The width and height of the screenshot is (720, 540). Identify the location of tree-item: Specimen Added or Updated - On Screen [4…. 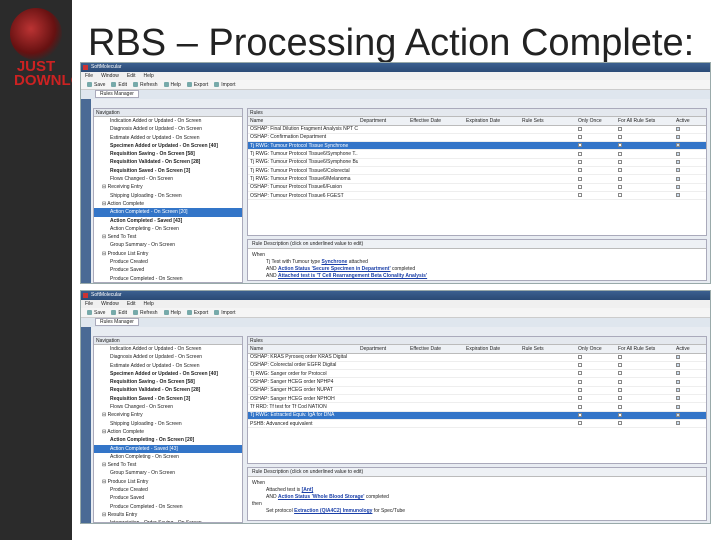
(168, 374).